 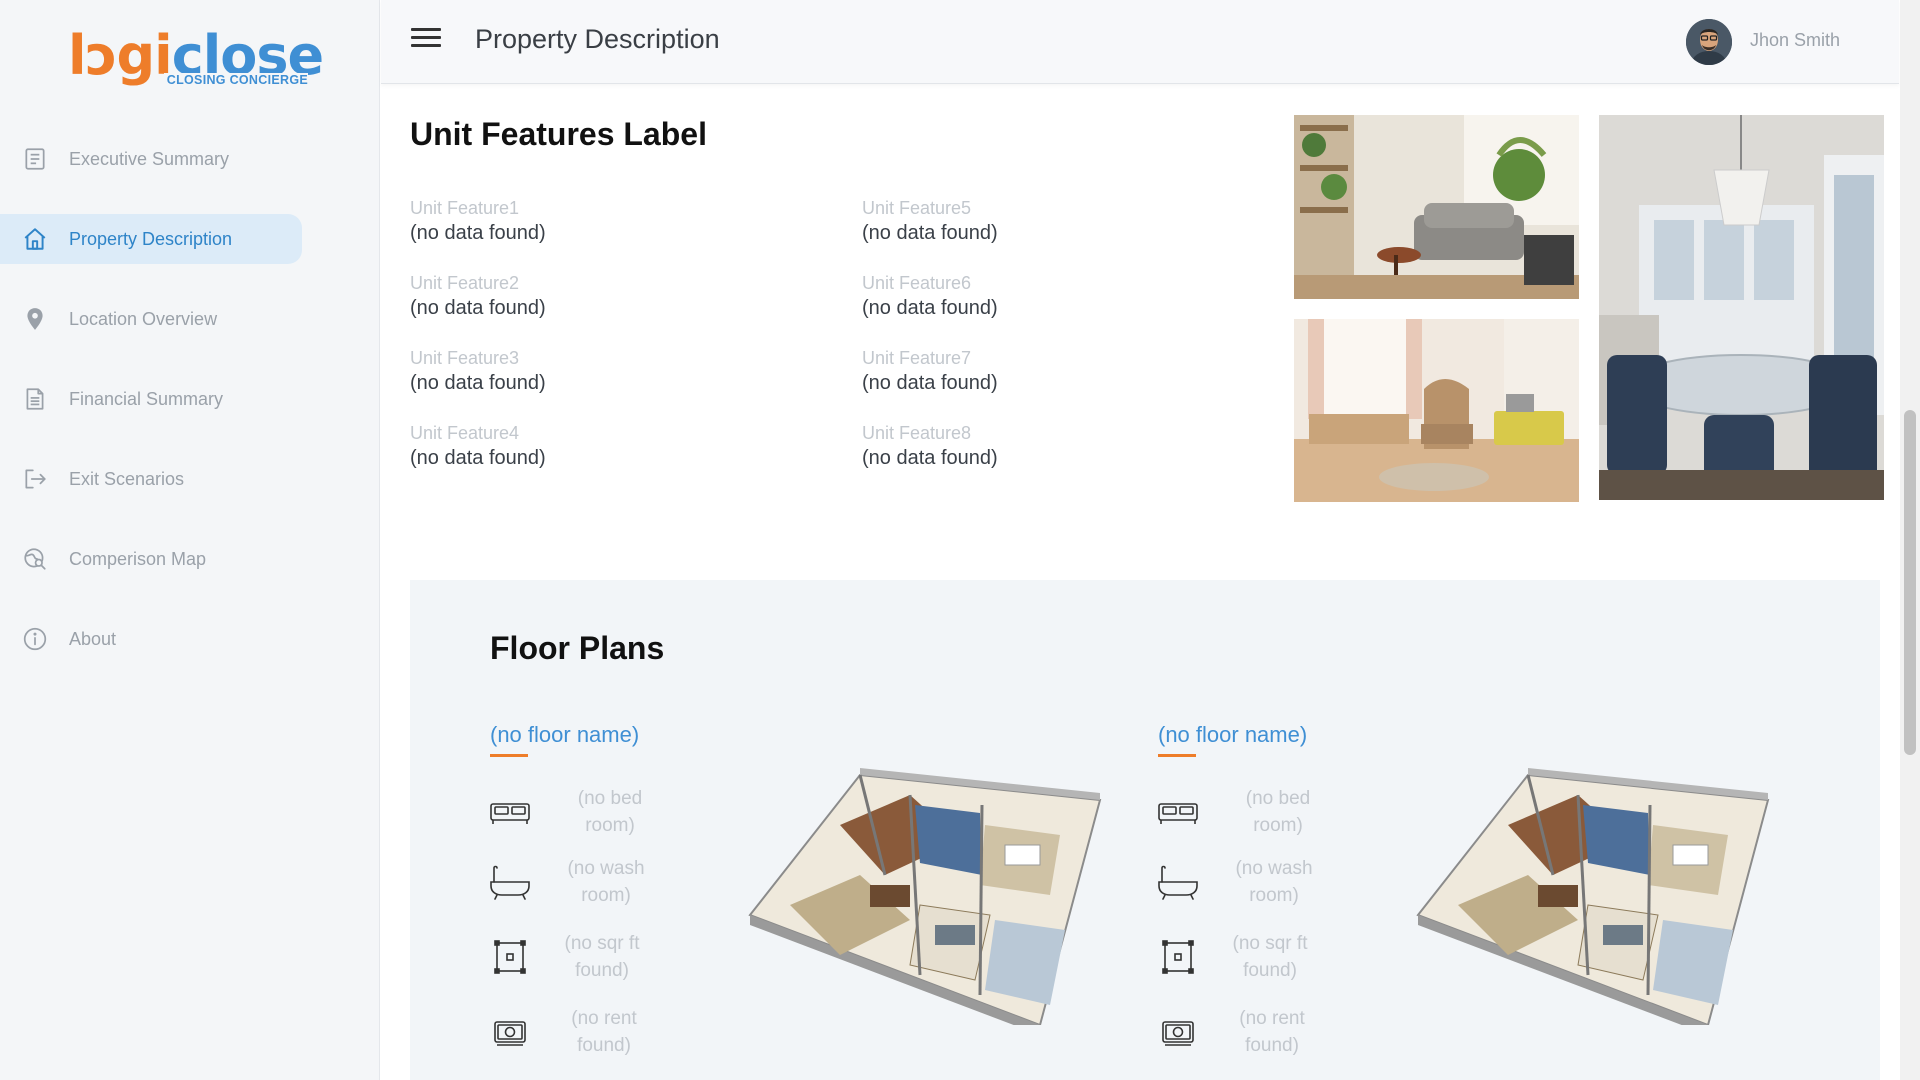 What do you see at coordinates (35, 239) in the screenshot?
I see `home-icon` at bounding box center [35, 239].